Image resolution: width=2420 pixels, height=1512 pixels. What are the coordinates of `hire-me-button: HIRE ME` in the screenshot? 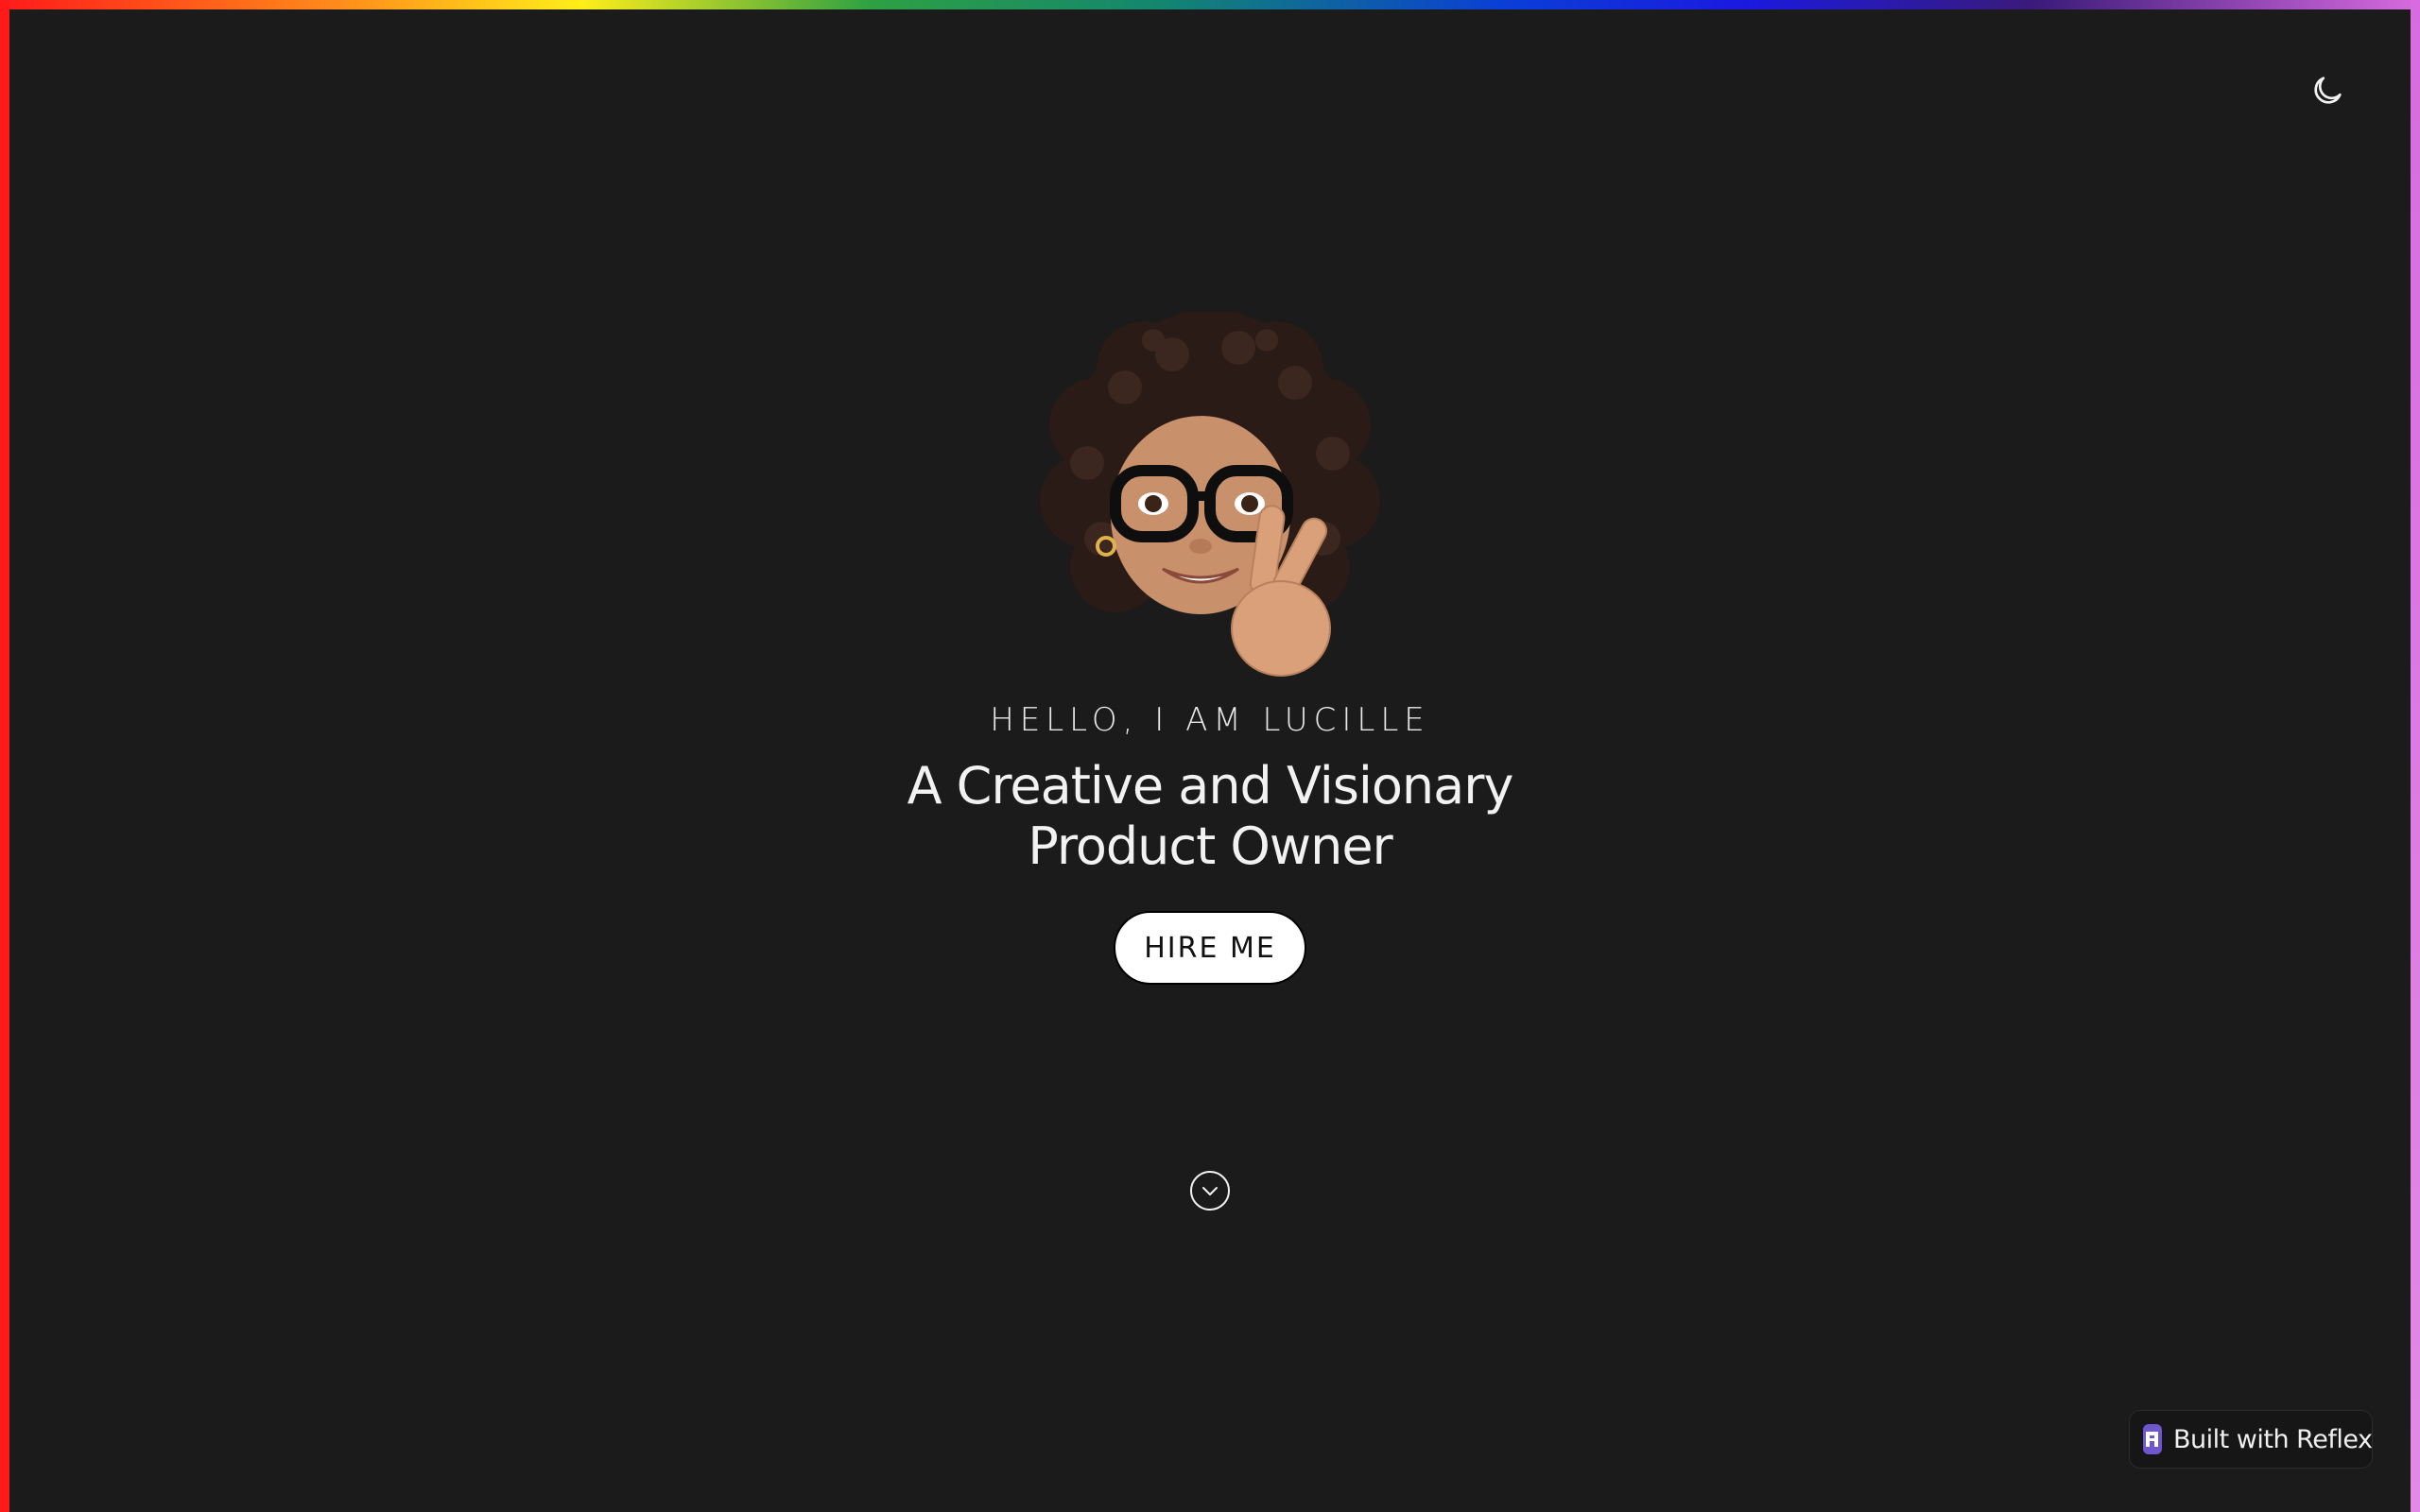 It's located at (1210, 948).